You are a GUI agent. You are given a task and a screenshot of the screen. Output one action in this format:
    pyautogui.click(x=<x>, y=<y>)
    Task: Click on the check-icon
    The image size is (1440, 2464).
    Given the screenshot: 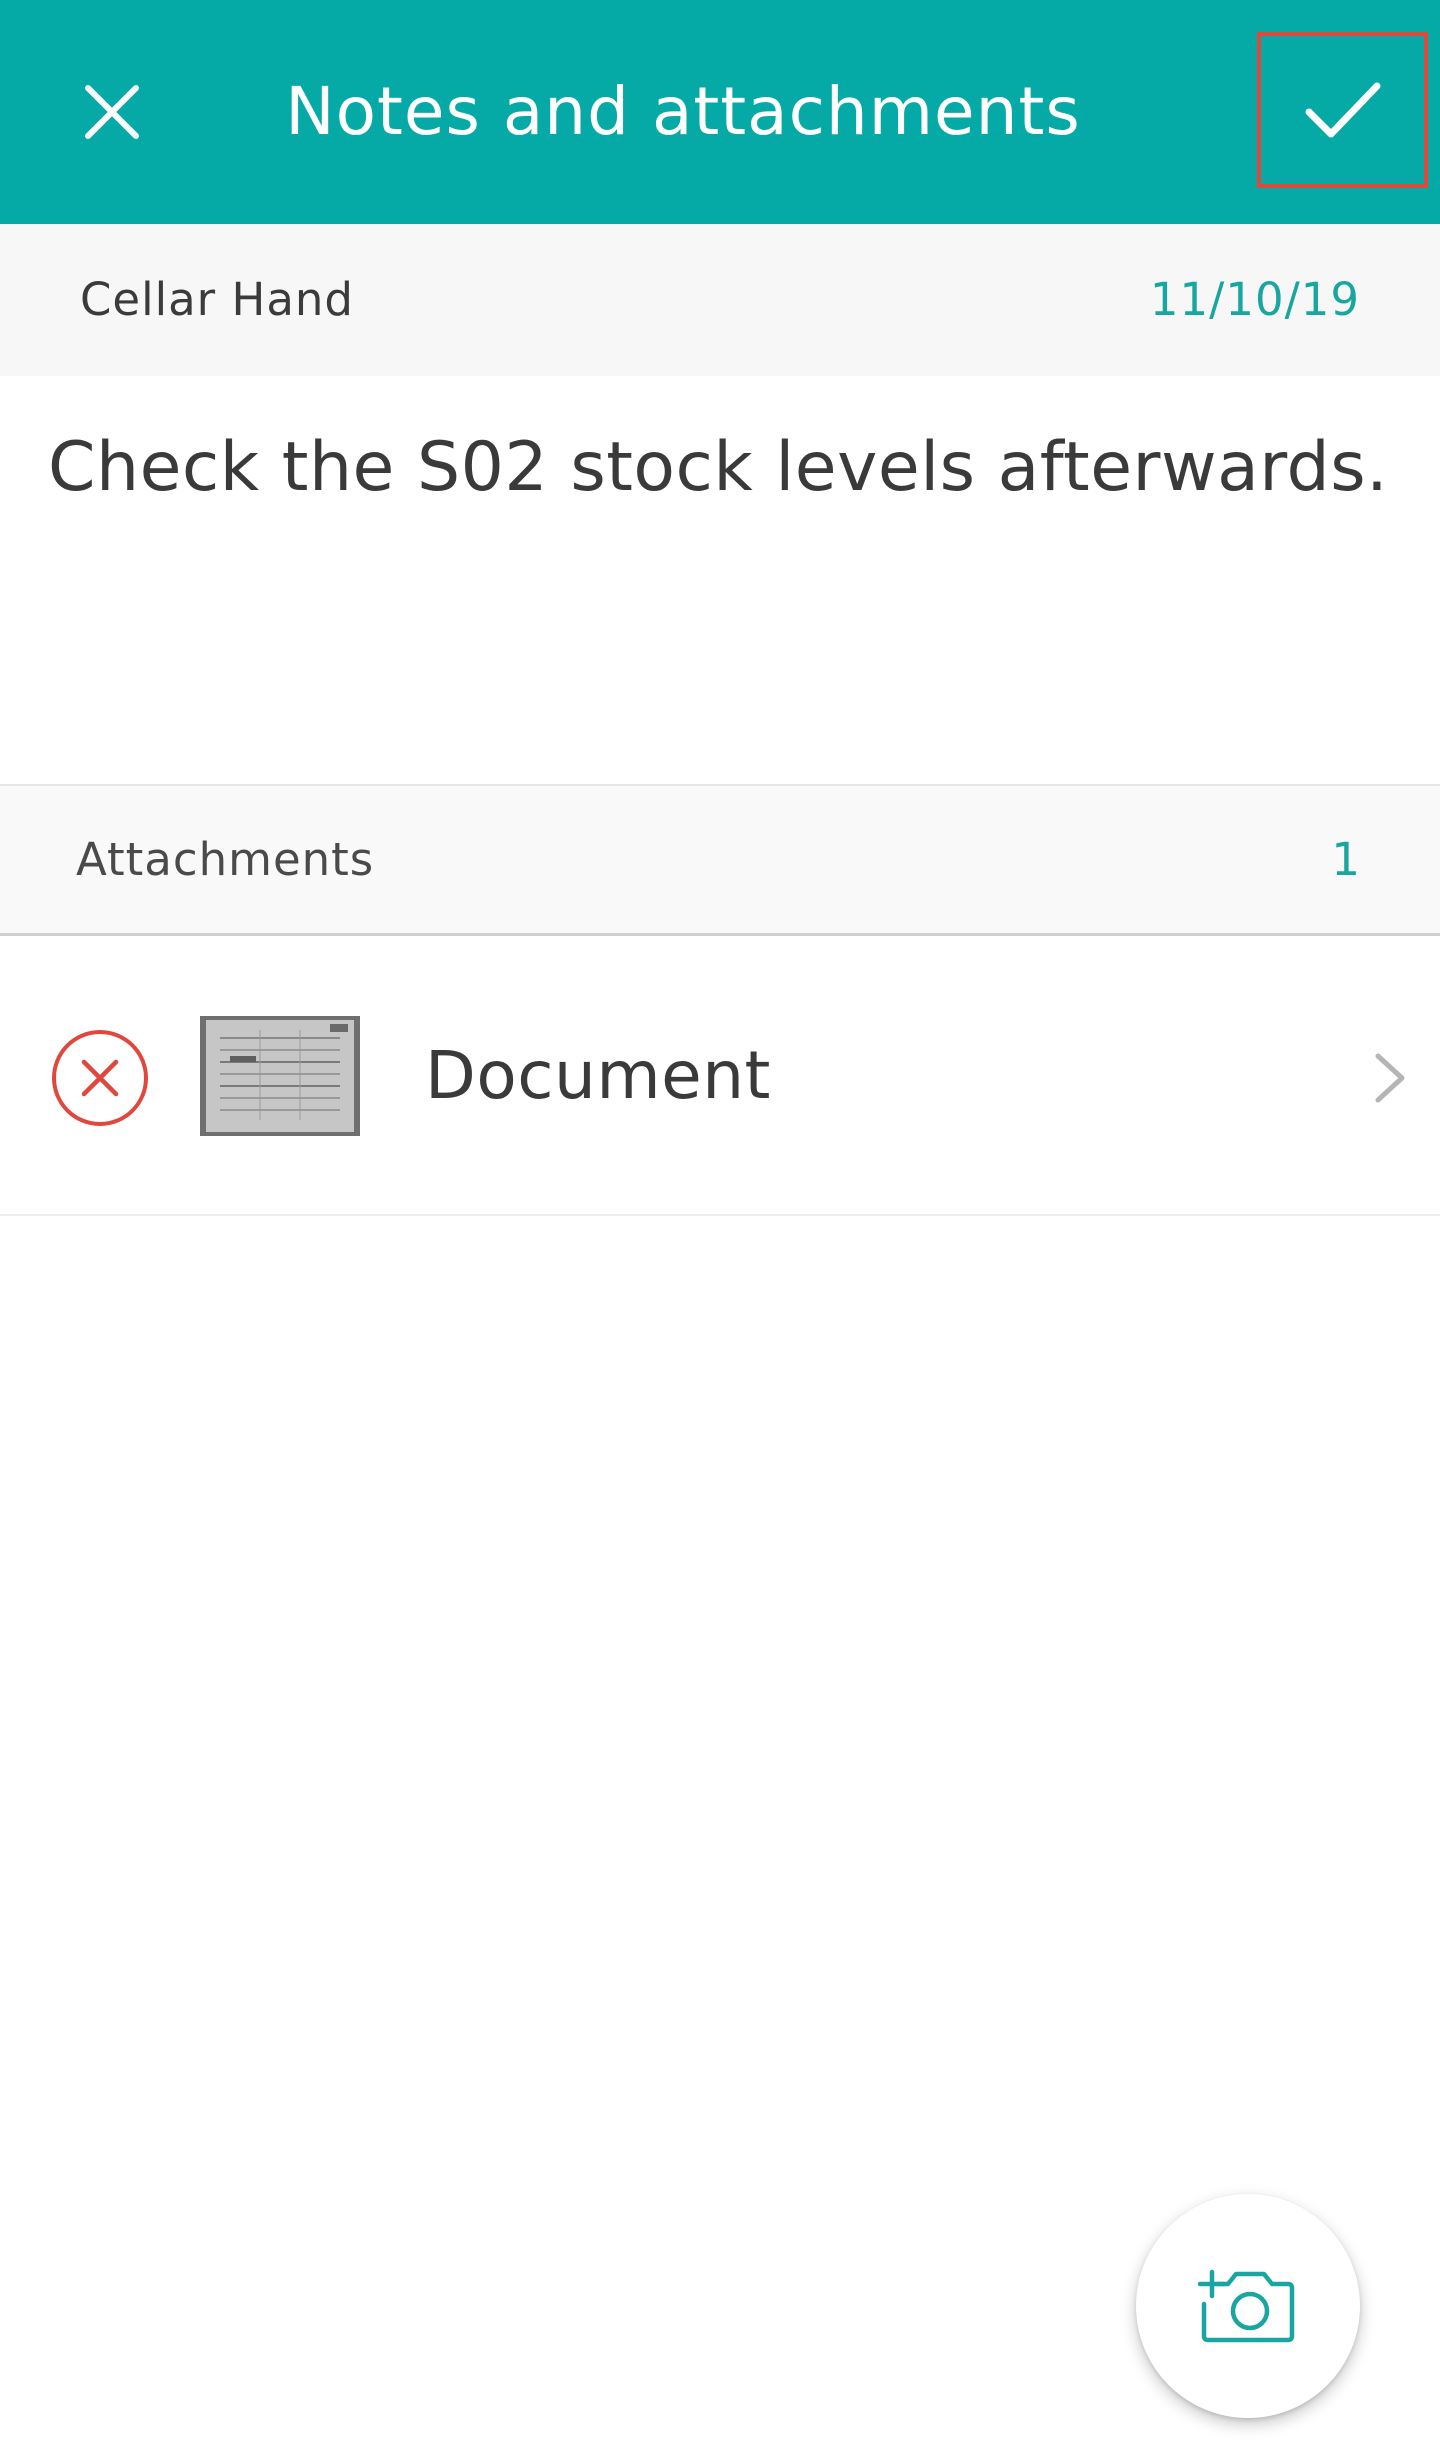 What is the action you would take?
    pyautogui.click(x=1342, y=110)
    